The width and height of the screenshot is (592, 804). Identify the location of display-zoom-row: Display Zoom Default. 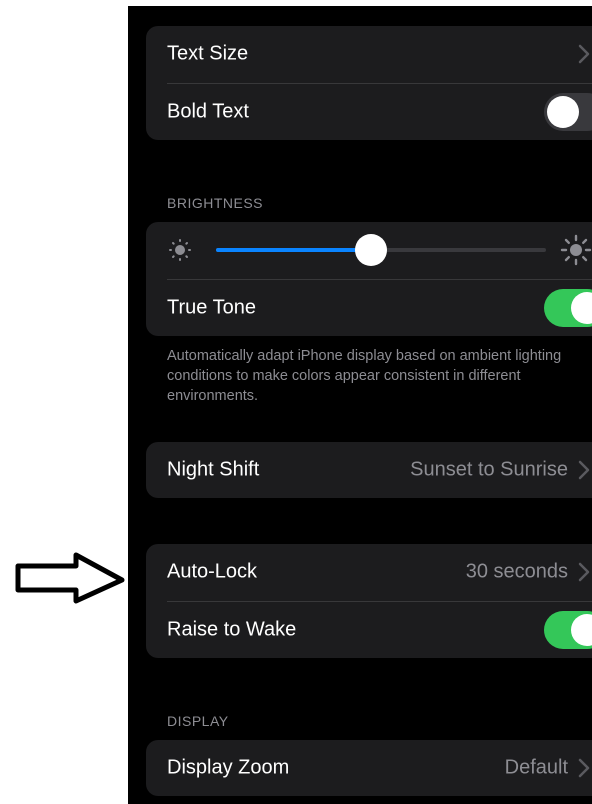
(369, 768).